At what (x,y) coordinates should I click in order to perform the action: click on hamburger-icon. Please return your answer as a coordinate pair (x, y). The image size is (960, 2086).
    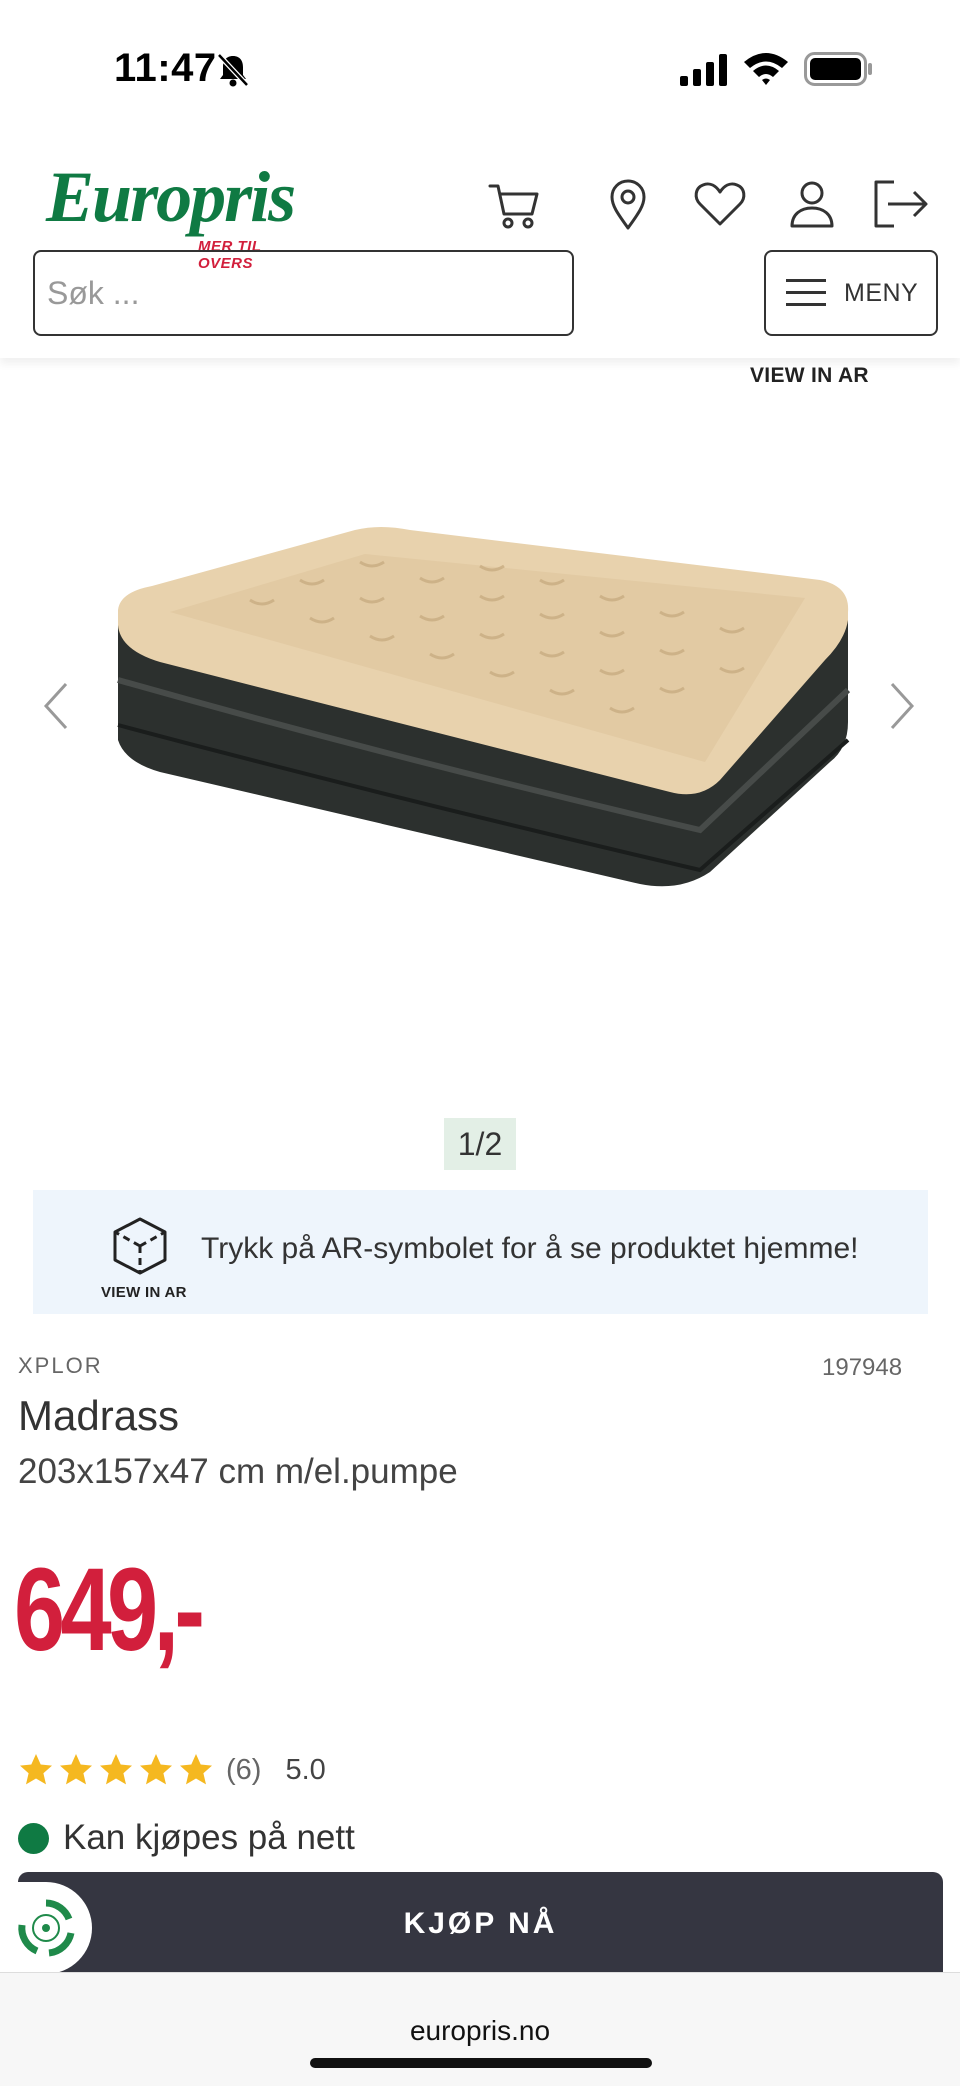
    Looking at the image, I should click on (806, 293).